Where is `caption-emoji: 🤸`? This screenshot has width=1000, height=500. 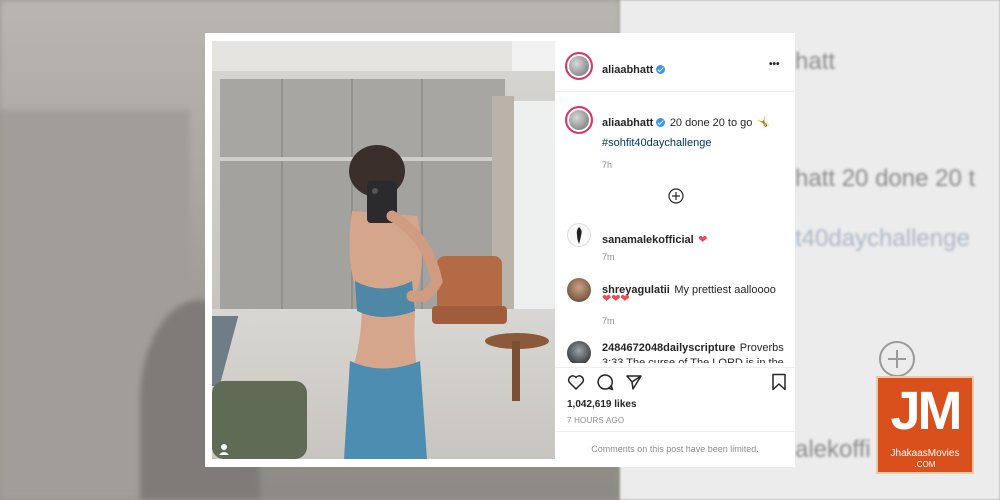 caption-emoji: 🤸 is located at coordinates (763, 123).